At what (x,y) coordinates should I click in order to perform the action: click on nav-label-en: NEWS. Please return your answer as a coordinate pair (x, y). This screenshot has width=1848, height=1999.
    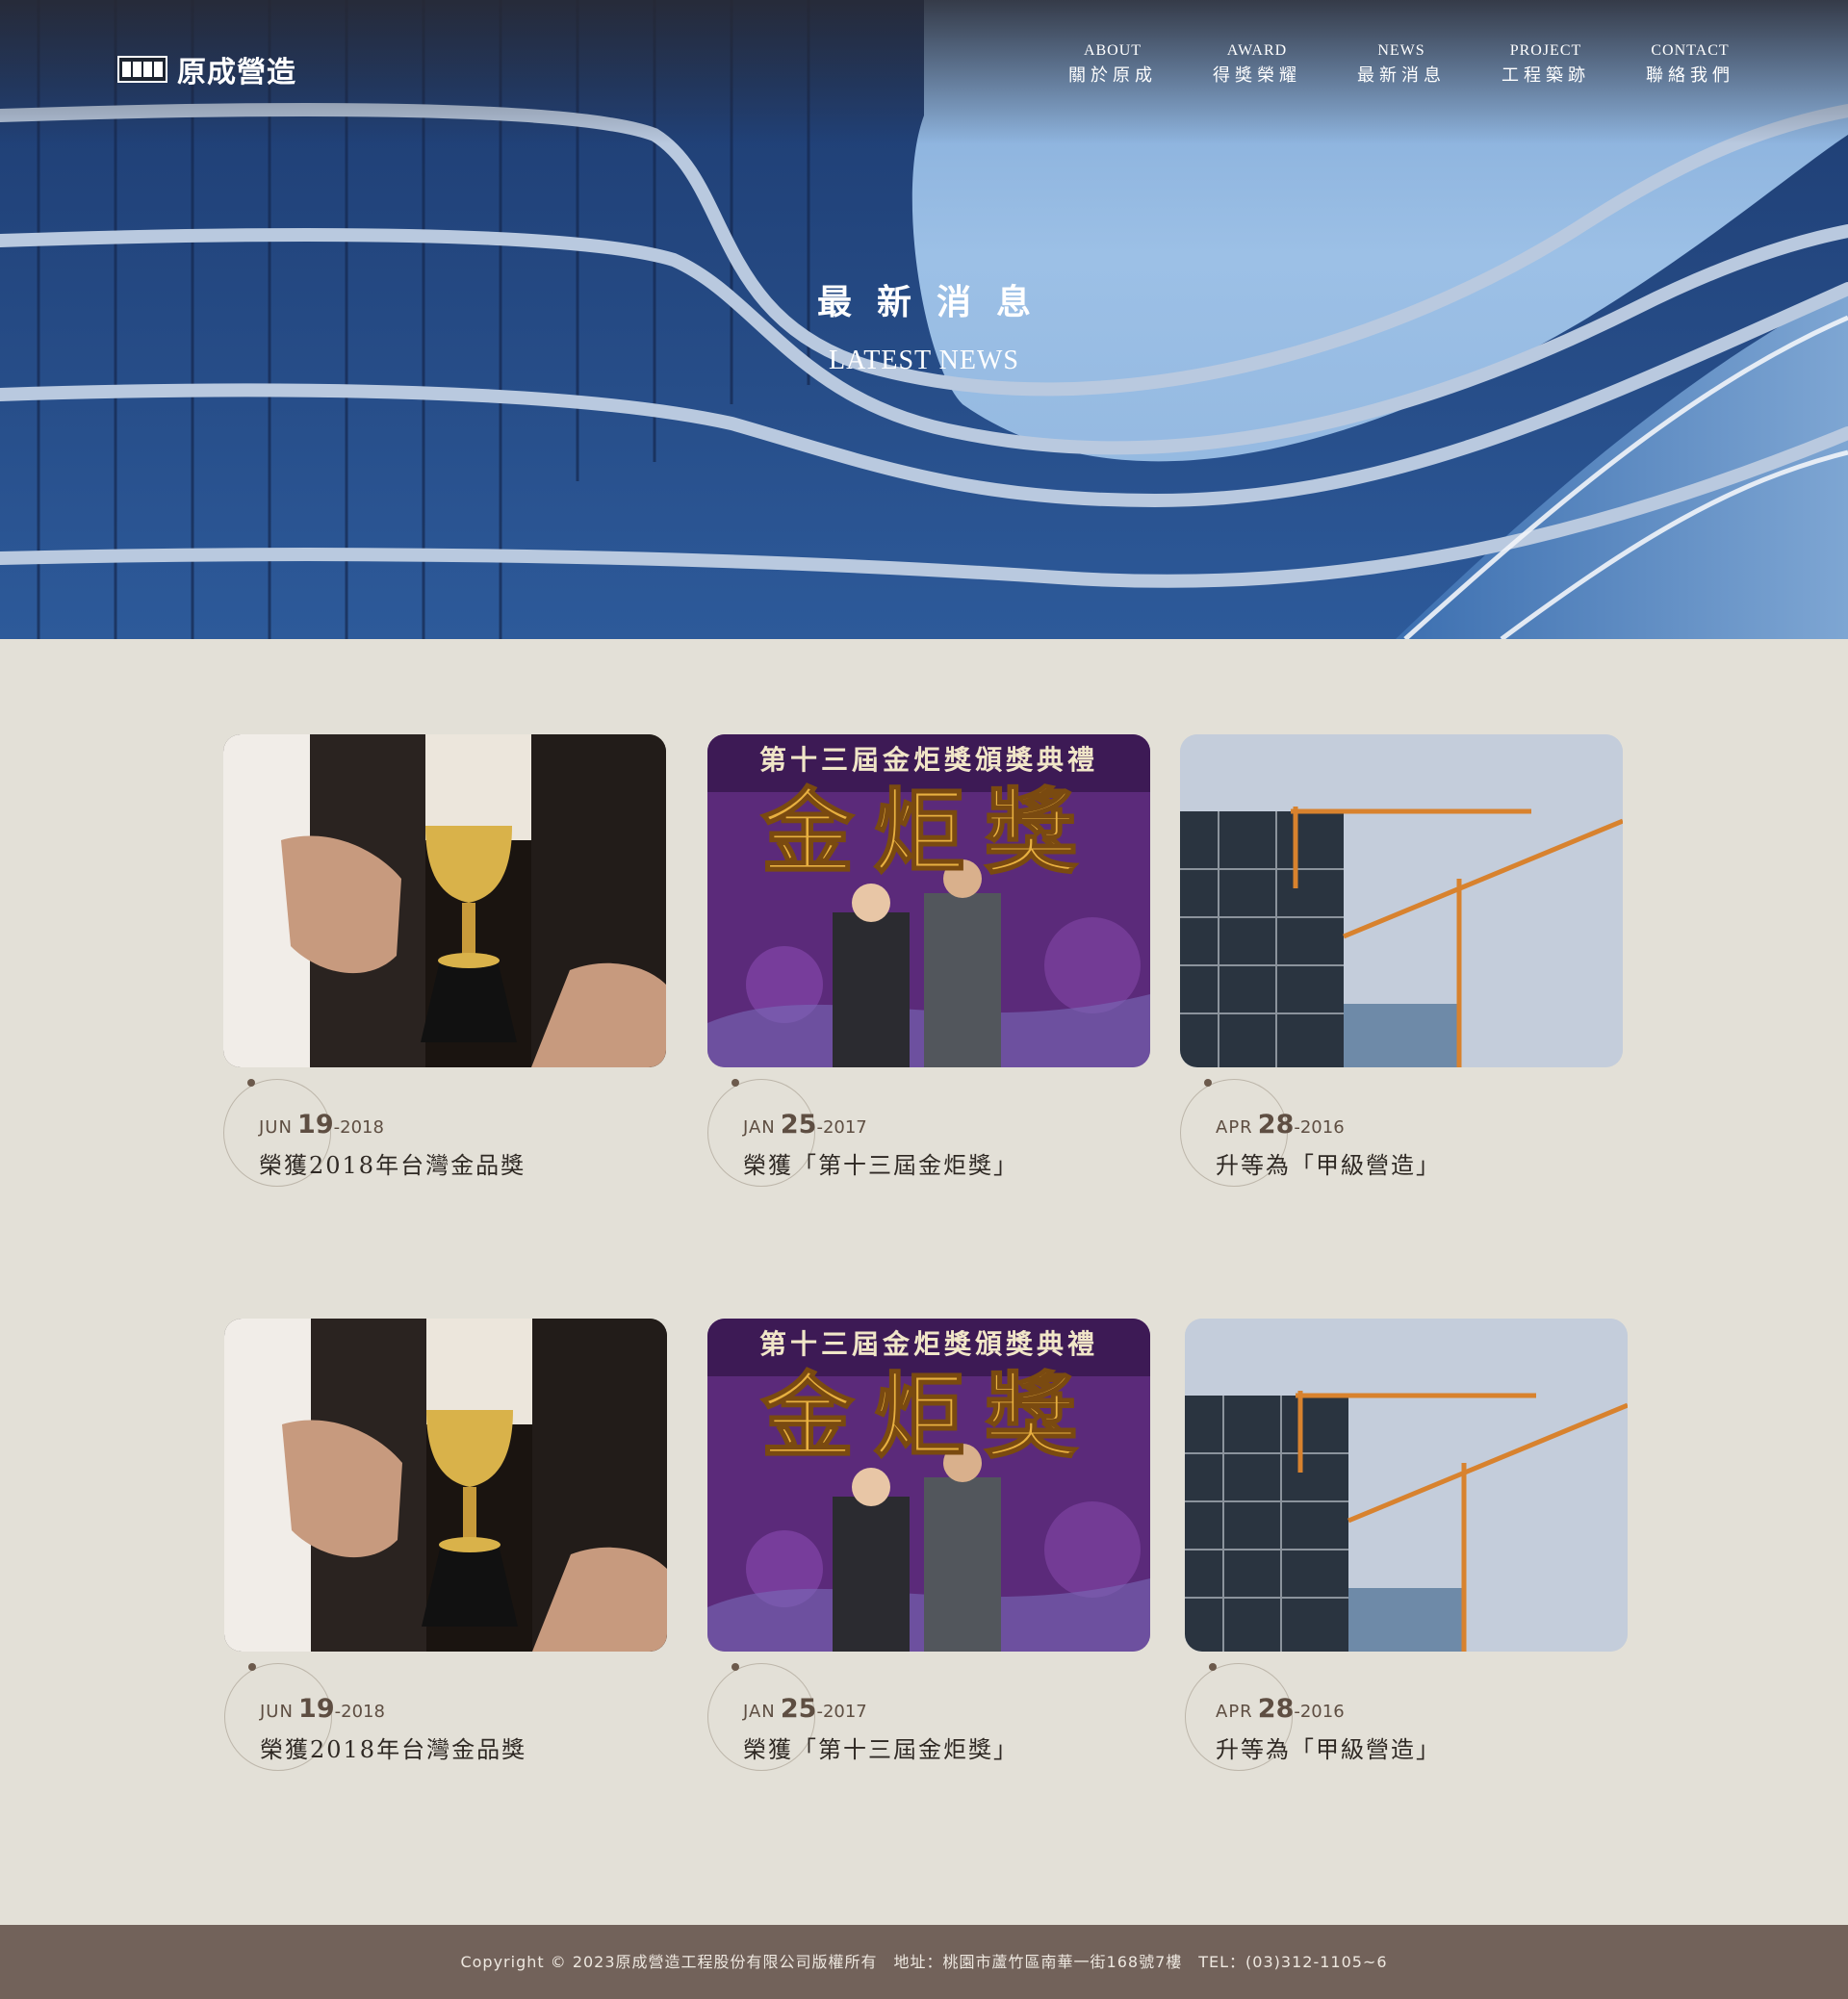
    Looking at the image, I should click on (1401, 50).